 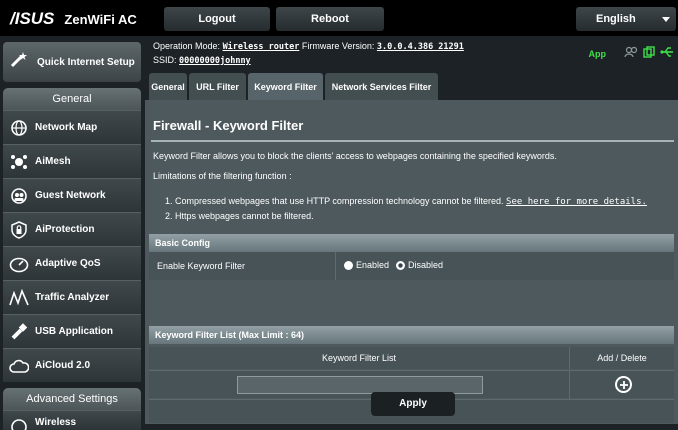 I want to click on quick-internet-setup-button: Quick Internet Setup, so click(x=72, y=62).